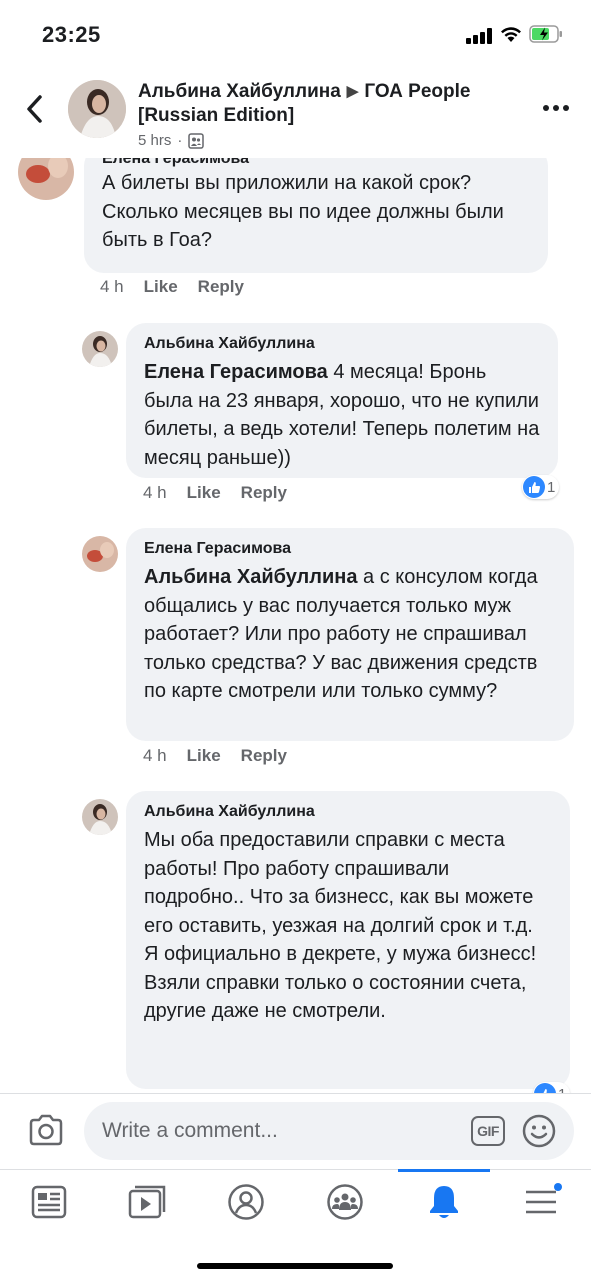  I want to click on bottom-tab-bar, so click(295, 1224).